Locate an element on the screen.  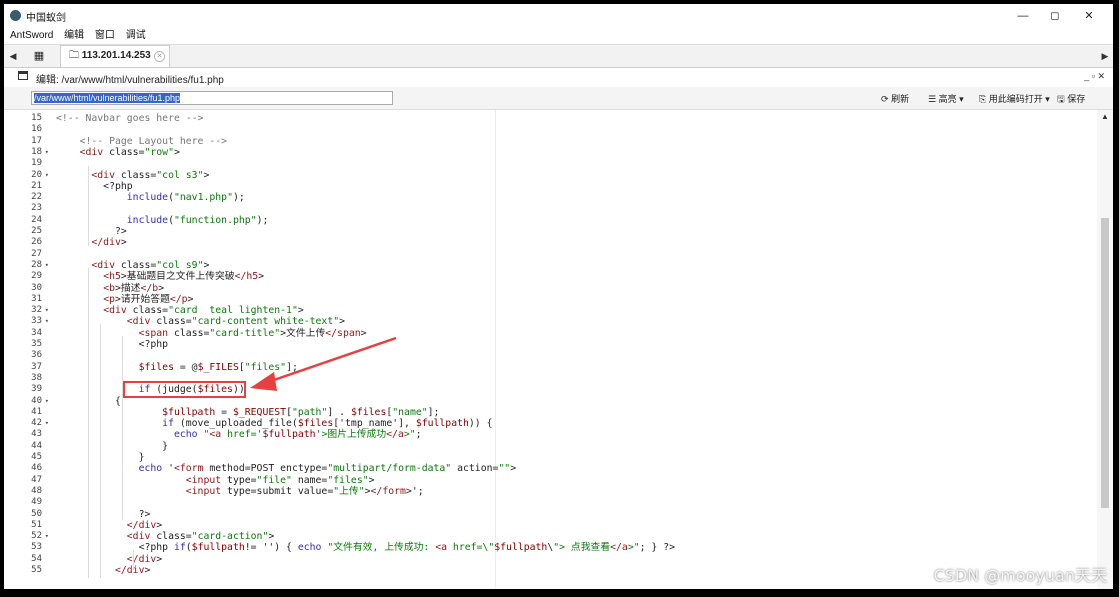
save-label: 保存 is located at coordinates (1076, 99).